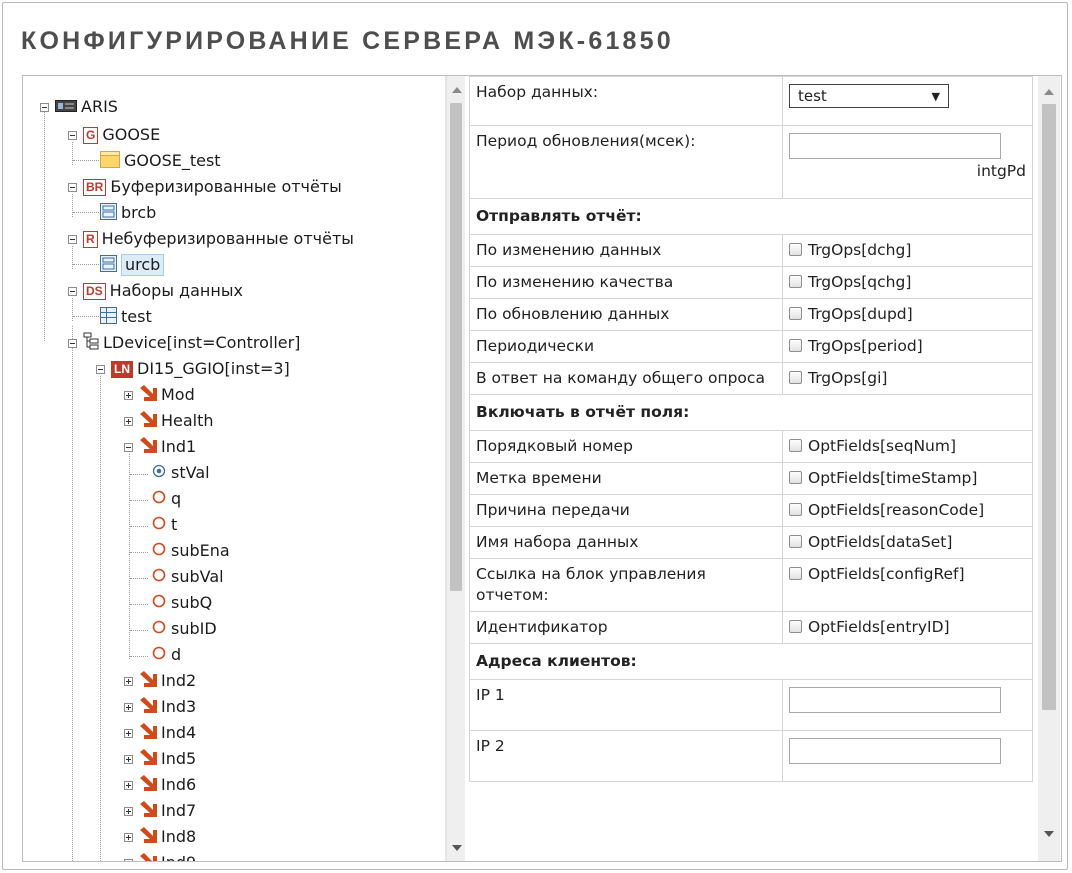 The width and height of the screenshot is (1072, 873). Describe the element at coordinates (187, 577) in the screenshot. I see `tree-node-attribute: subVal` at that location.